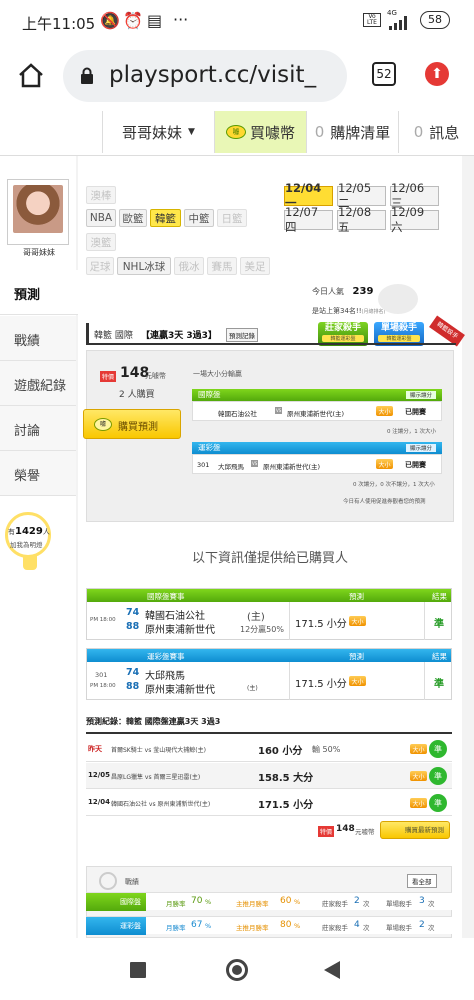  I want to click on date-button-1207: 12/07 四, so click(308, 219).